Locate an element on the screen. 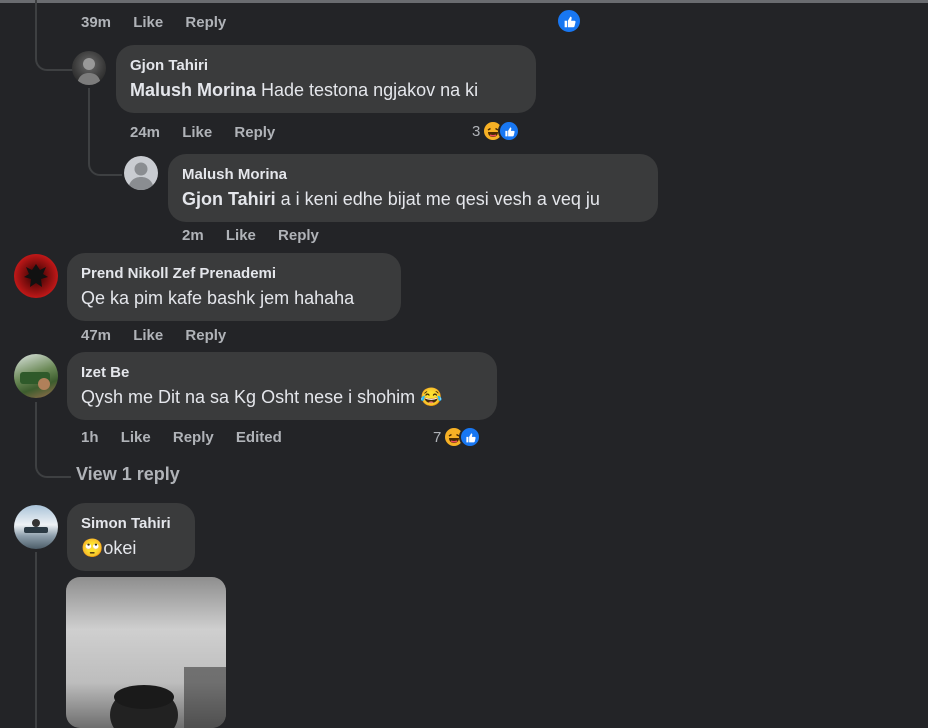 The image size is (928, 728). comment-author: Prend Nikoll Zef Prenademi is located at coordinates (234, 273).